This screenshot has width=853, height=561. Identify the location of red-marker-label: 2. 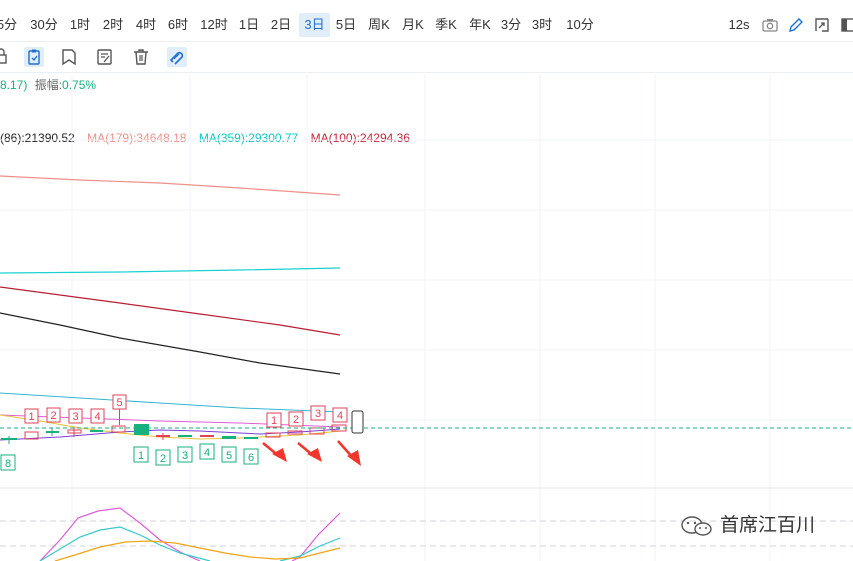
(296, 420).